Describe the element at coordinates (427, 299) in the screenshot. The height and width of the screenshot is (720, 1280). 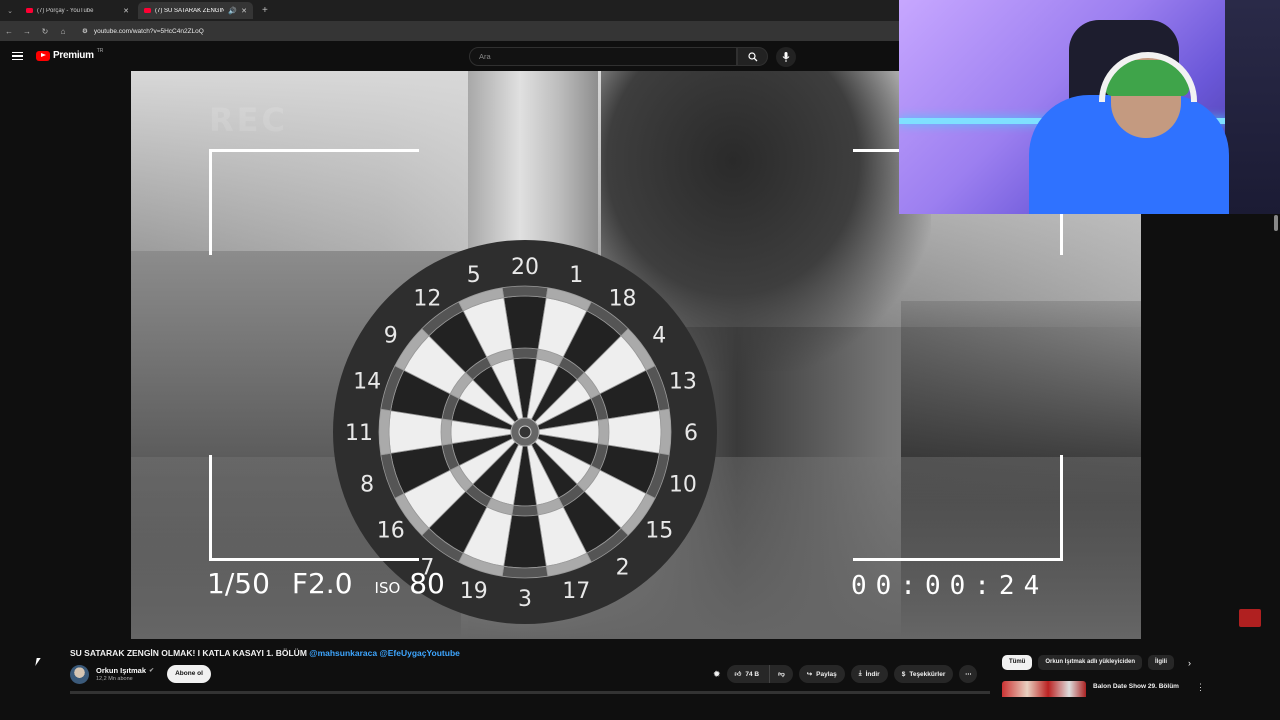
I see `dartboard-number: 12` at that location.